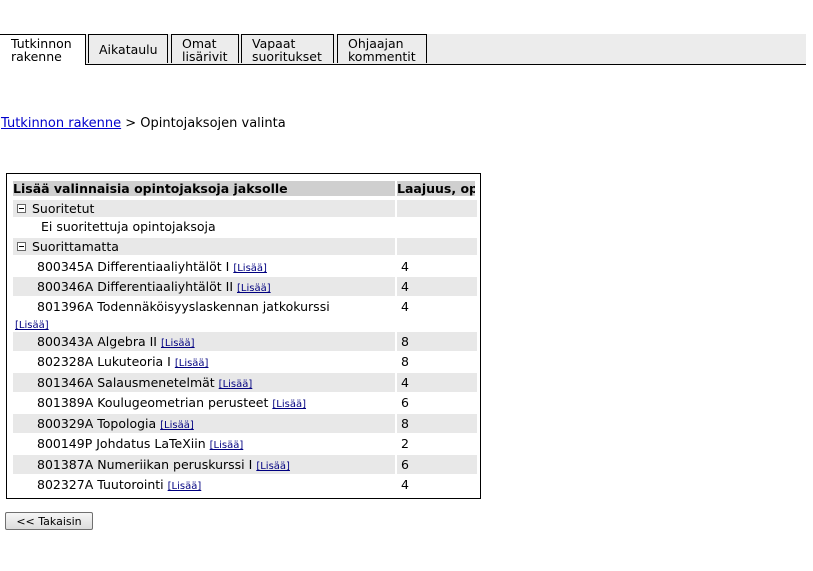 Image resolution: width=813 pixels, height=571 pixels. I want to click on tab-vapaat-suoritukset: Vapaat suoritukset, so click(287, 48).